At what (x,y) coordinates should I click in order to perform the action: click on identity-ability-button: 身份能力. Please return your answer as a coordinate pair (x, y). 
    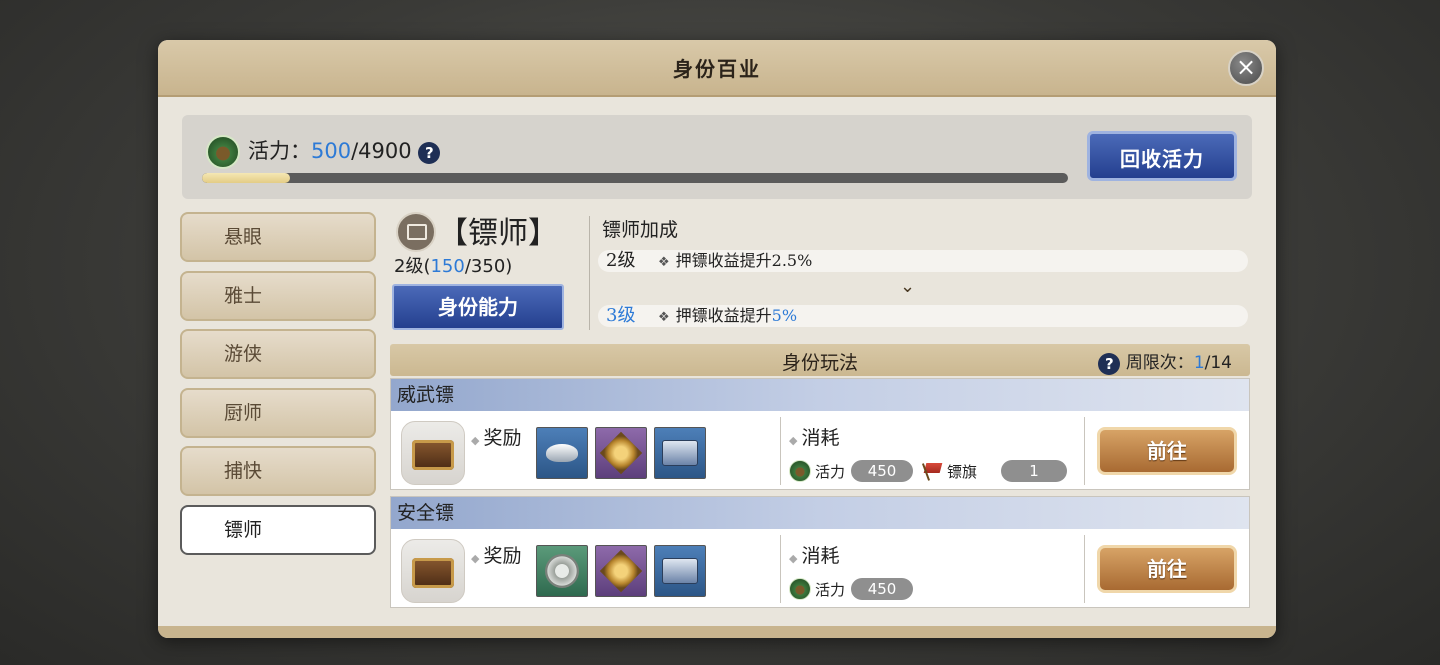
    Looking at the image, I should click on (478, 307).